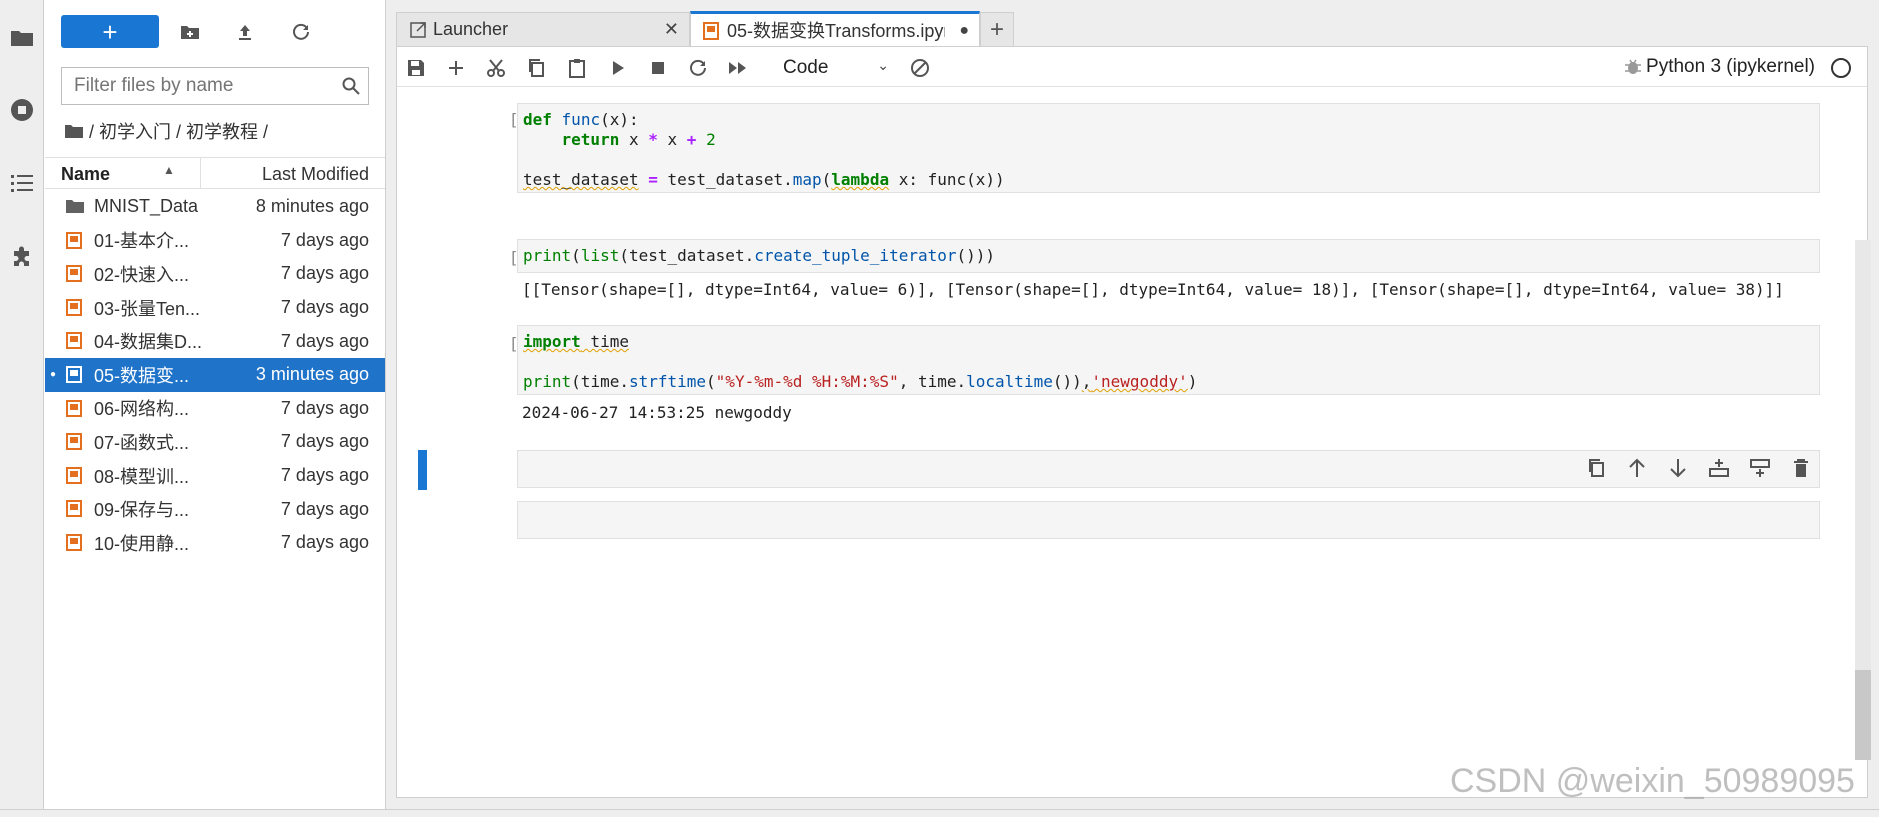  I want to click on home-folder-icon, so click(74, 131).